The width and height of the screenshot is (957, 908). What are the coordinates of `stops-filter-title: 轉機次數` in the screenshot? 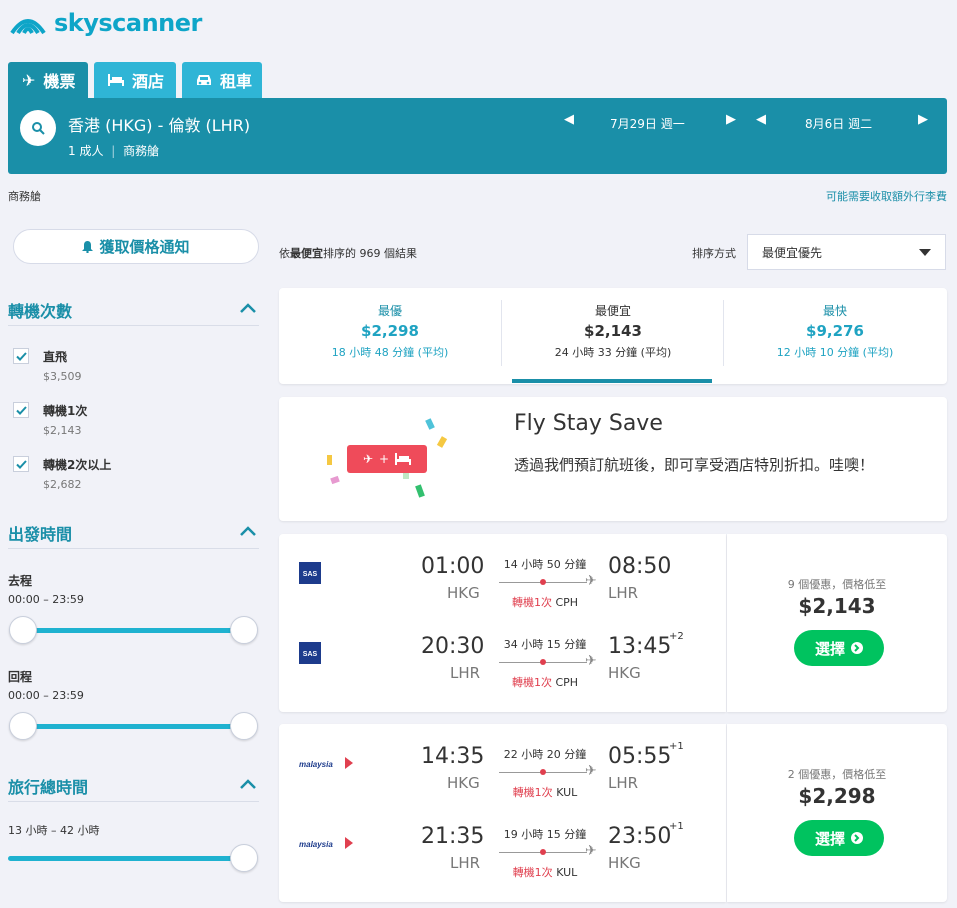 It's located at (40, 310).